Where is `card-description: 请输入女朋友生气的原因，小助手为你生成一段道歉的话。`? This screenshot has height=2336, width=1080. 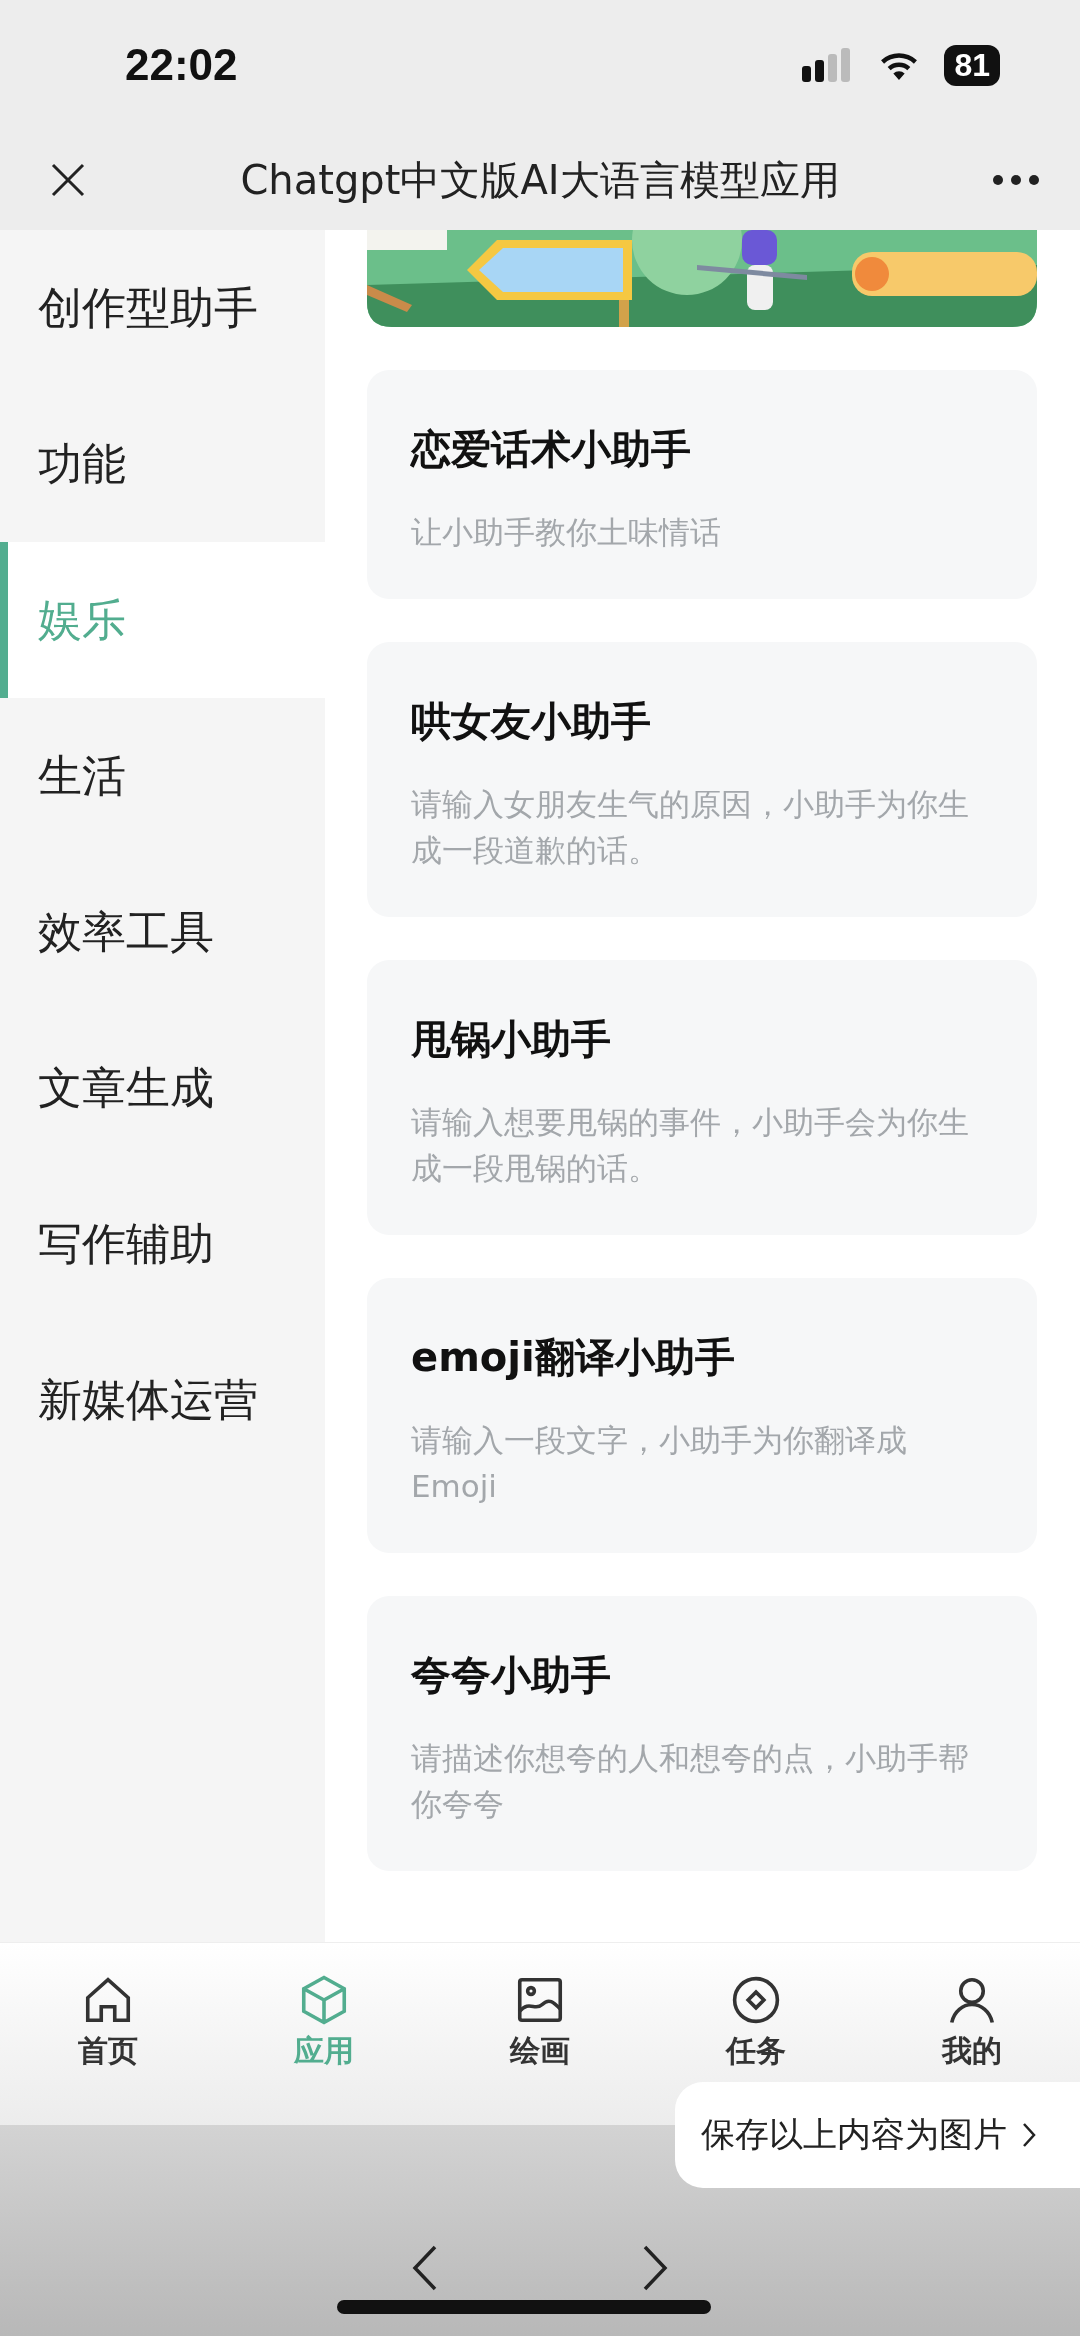
card-description: 请输入女朋友生气的原因，小助手为你生成一段道歉的话。 is located at coordinates (690, 827).